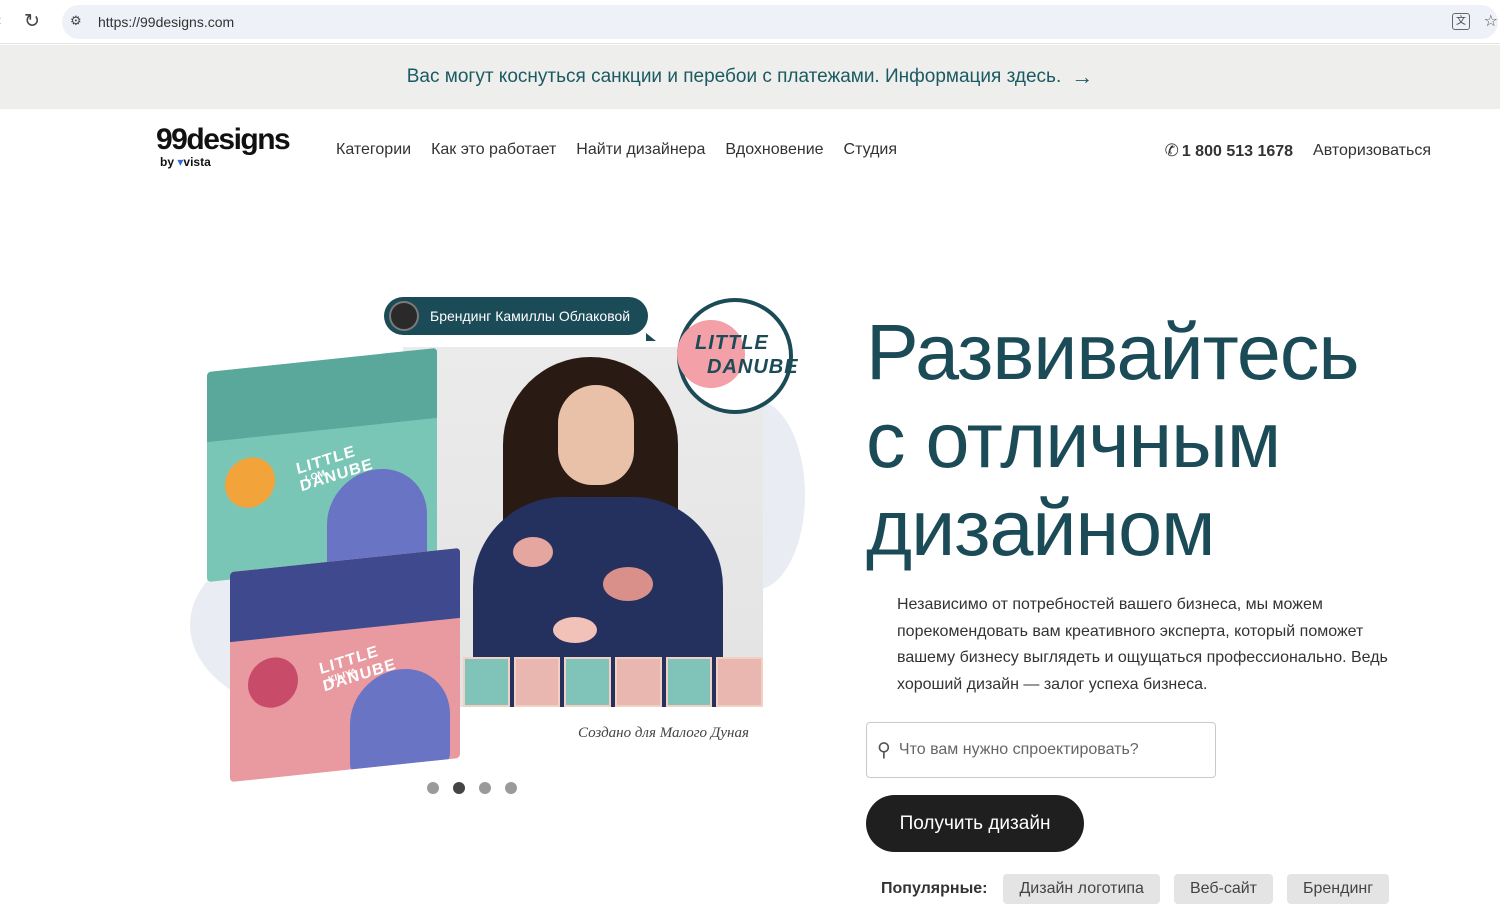 This screenshot has height=923, width=1500. I want to click on back-arrow-icon: ‹, so click(0, 21).